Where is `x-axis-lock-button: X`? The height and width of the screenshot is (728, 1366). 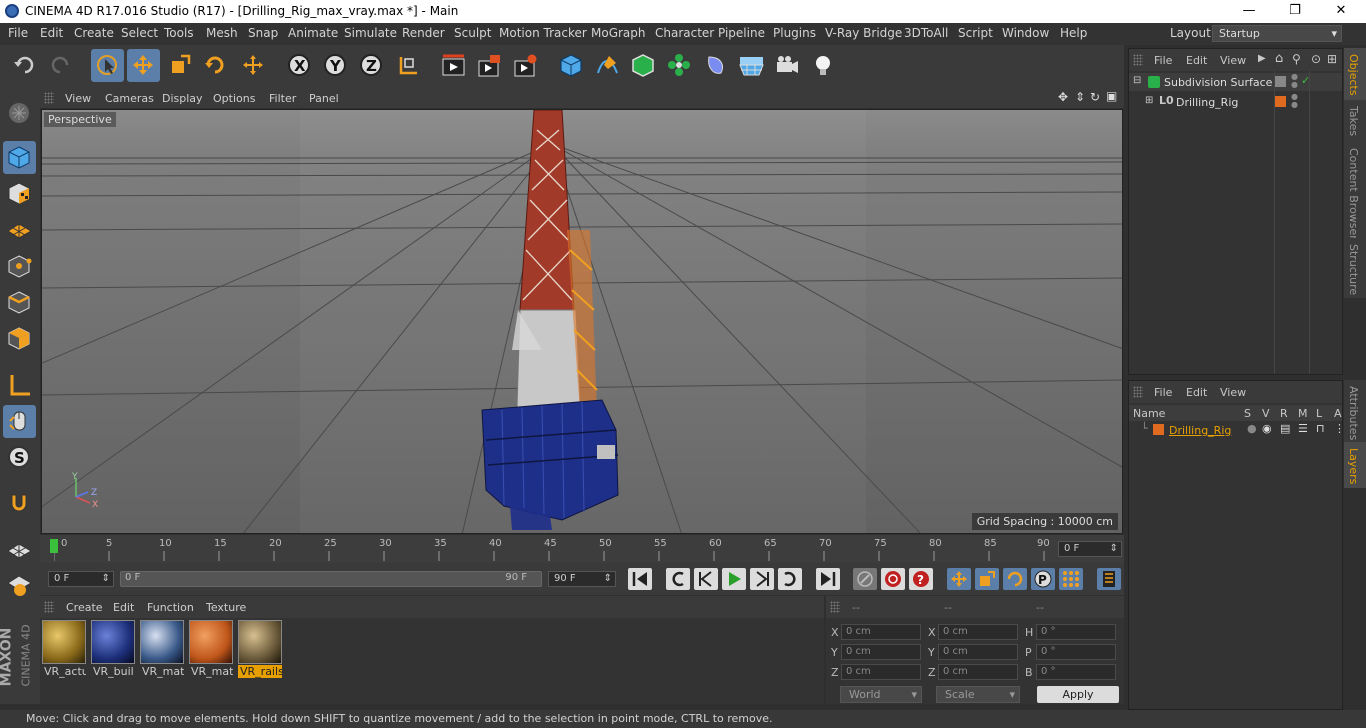
x-axis-lock-button: X is located at coordinates (299, 65).